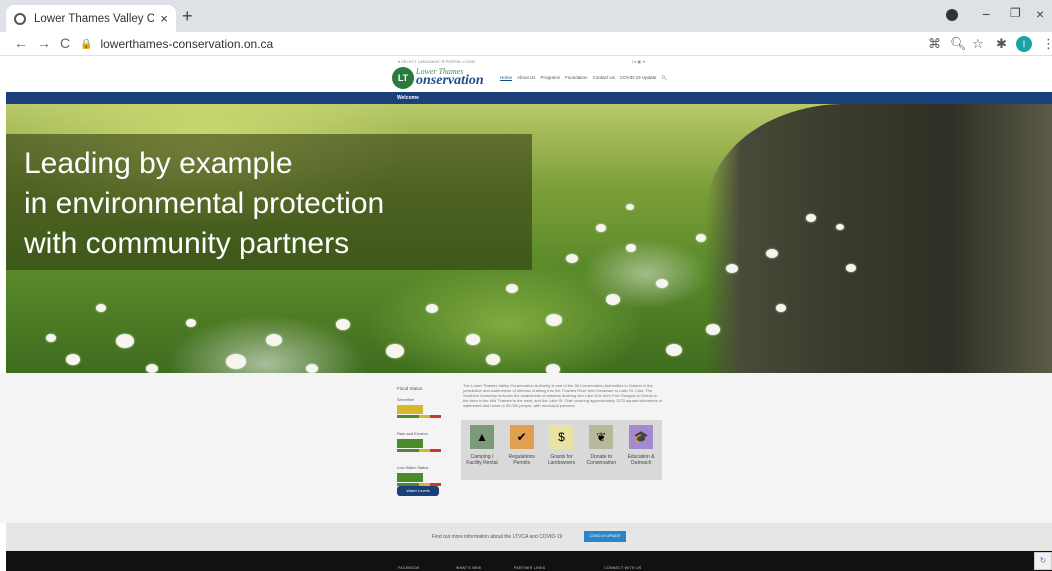 Image resolution: width=1052 pixels, height=571 pixels. I want to click on new-tab-button: +, so click(187, 16).